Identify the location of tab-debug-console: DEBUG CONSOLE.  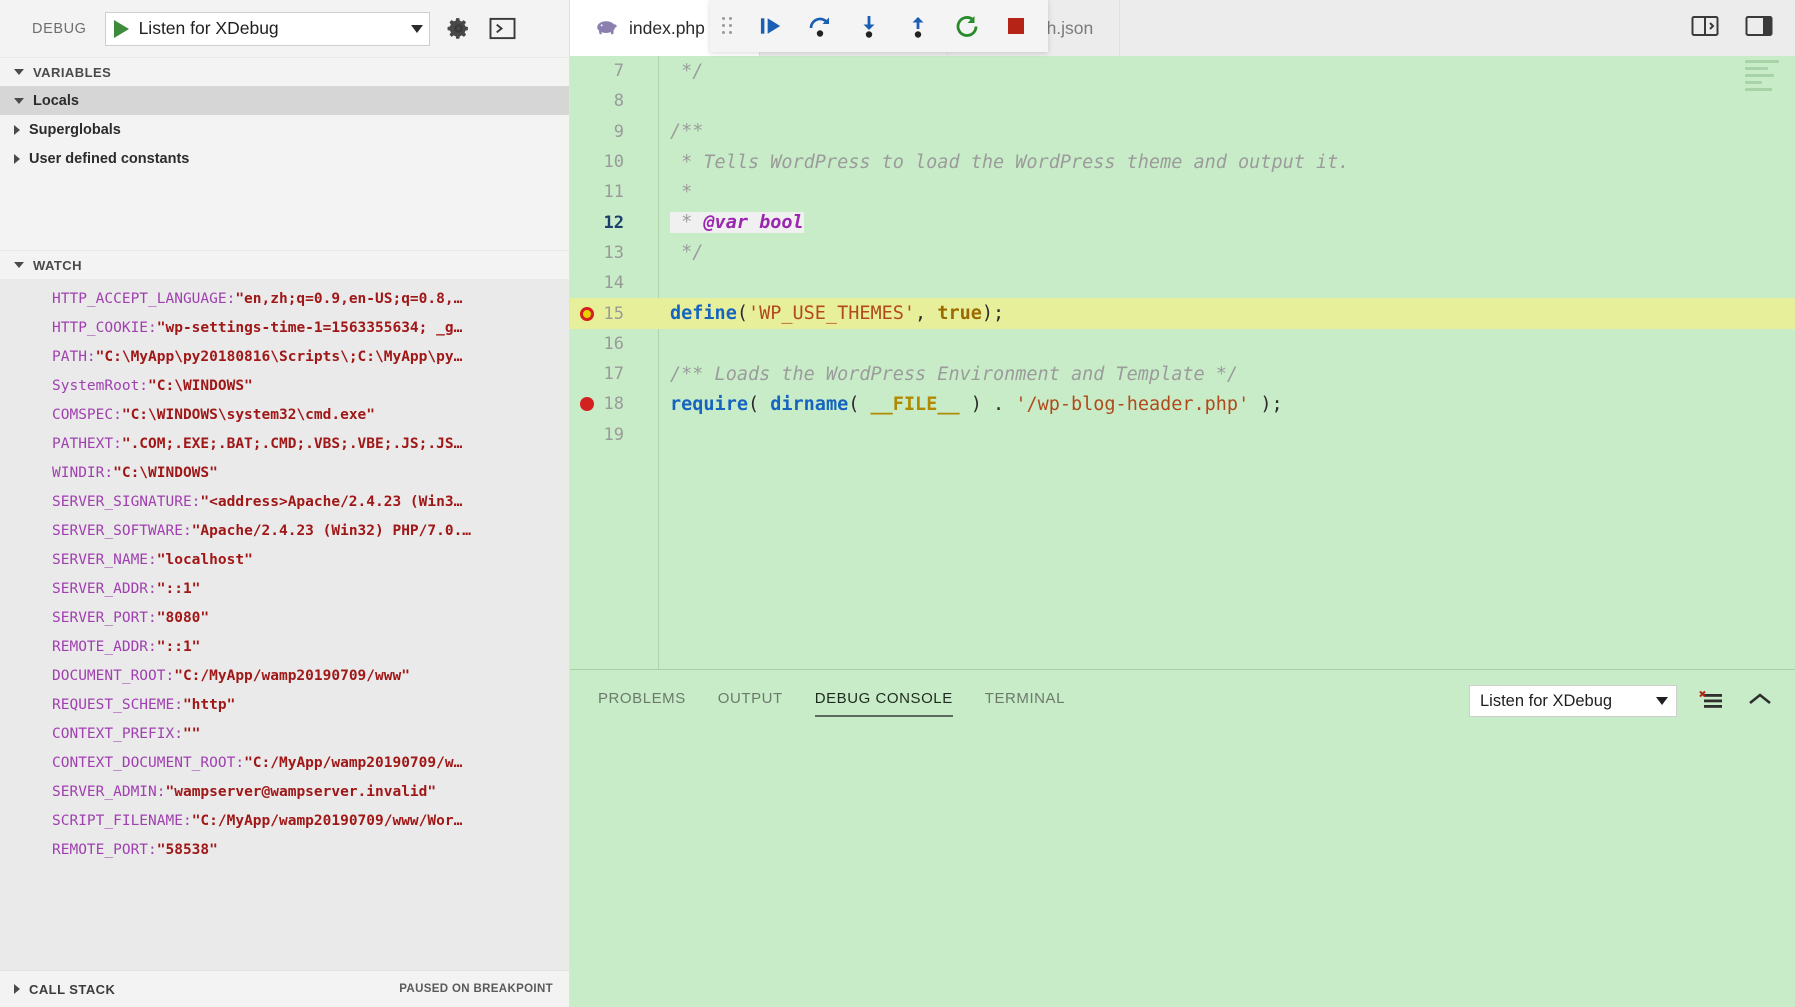
(883, 703).